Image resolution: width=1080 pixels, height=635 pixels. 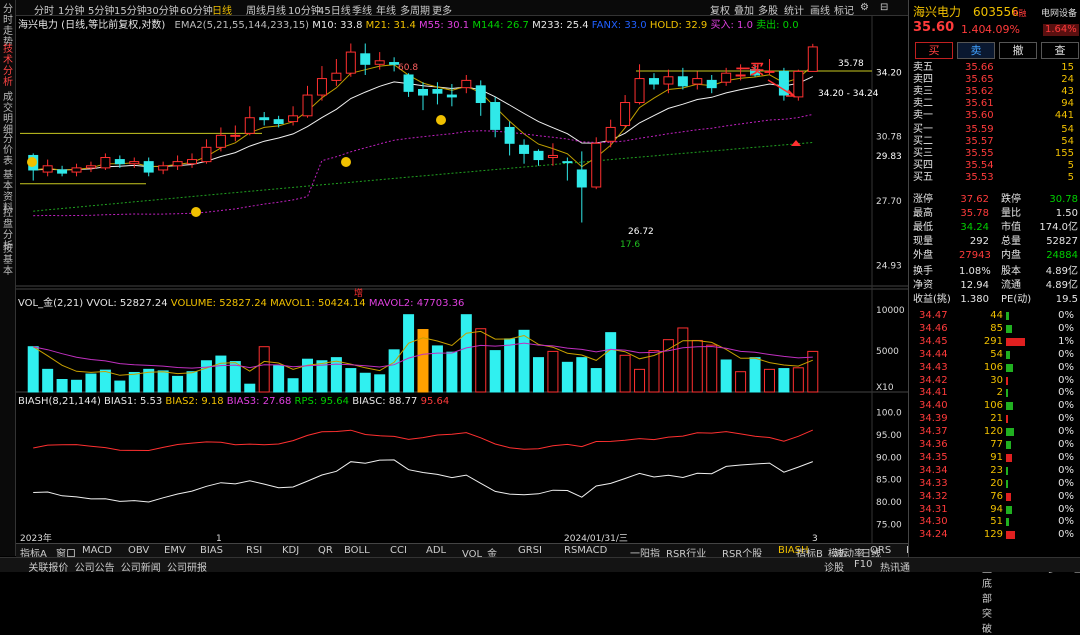 What do you see at coordinates (889, 266) in the screenshot?
I see `price-tick-label: 24.93` at bounding box center [889, 266].